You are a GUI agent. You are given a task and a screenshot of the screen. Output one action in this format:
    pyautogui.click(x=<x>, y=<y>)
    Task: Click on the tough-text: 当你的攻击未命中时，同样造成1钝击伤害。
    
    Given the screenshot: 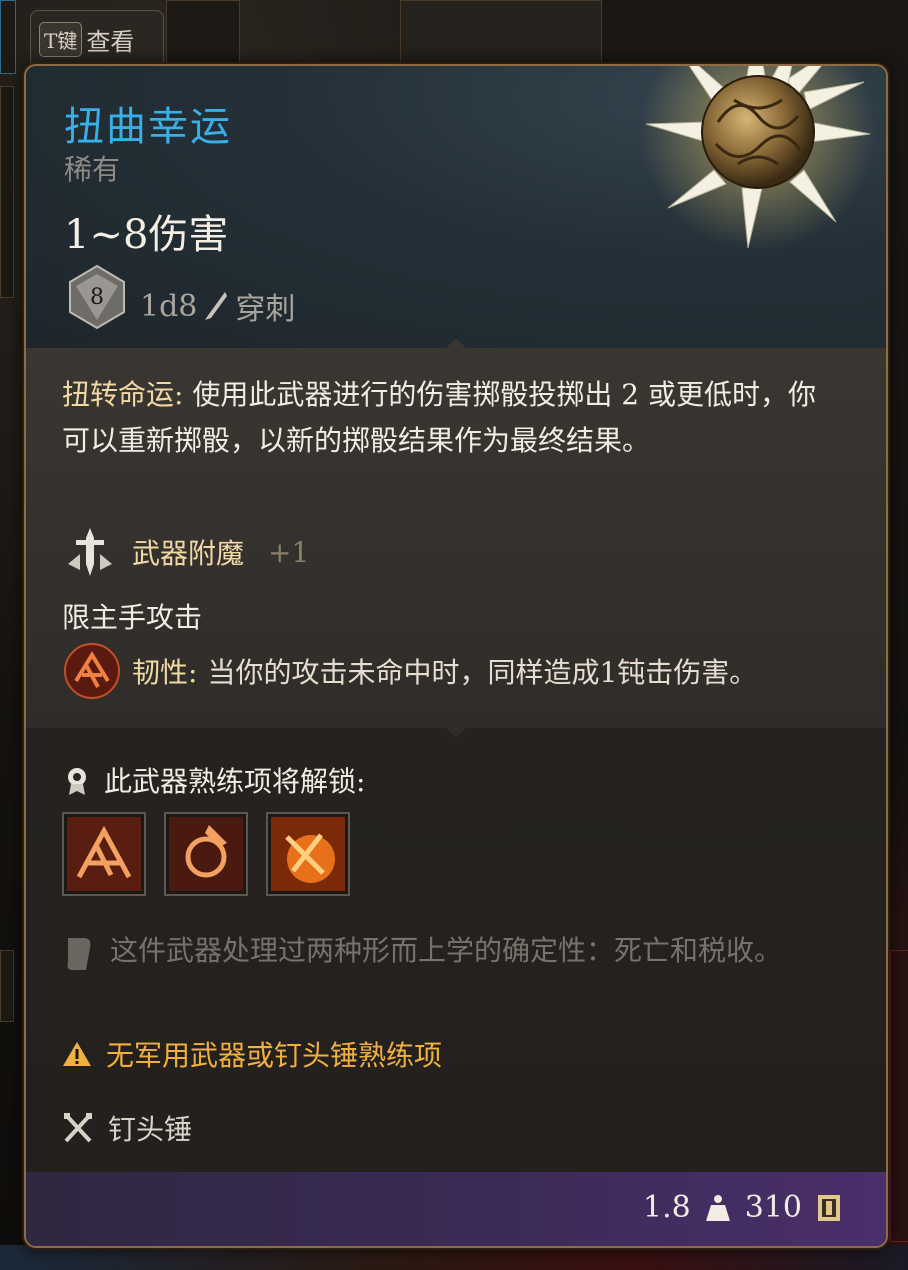 What is the action you would take?
    pyautogui.click(x=482, y=672)
    